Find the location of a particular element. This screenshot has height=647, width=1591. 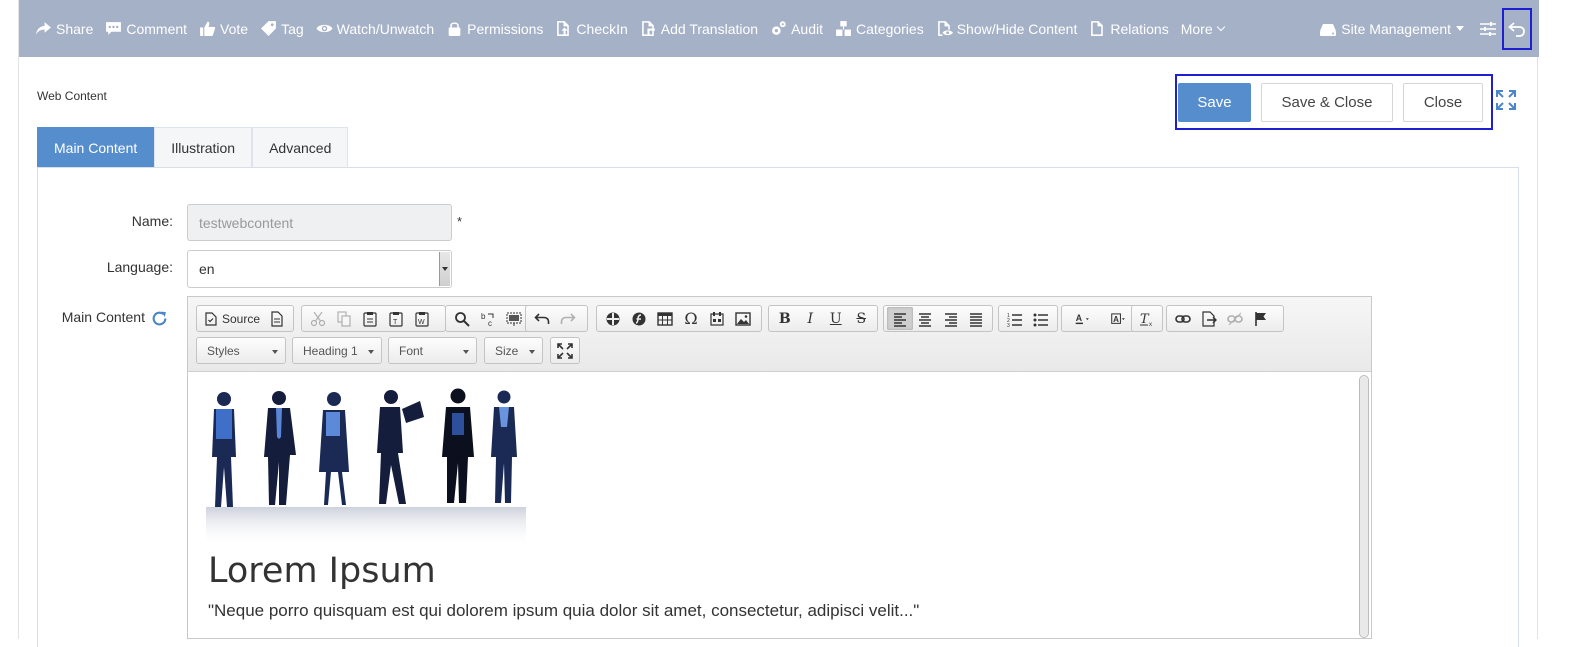

special-char-button: Ω is located at coordinates (691, 318).